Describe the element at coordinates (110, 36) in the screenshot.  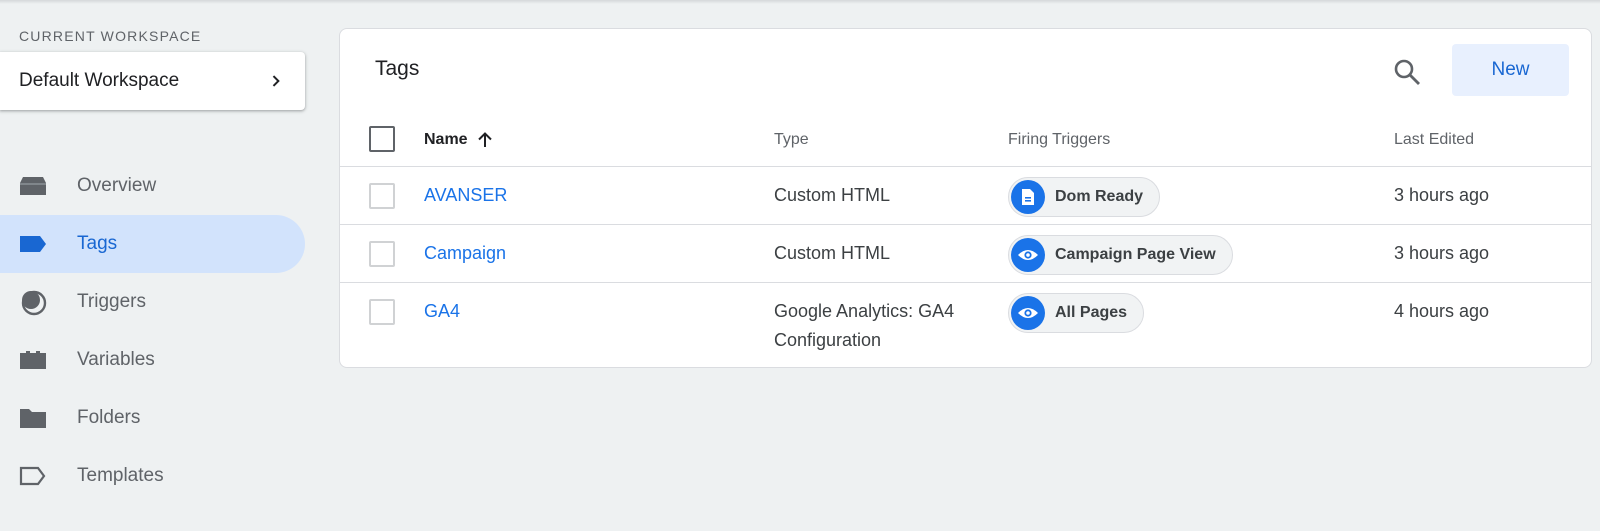
I see `workspace-section-label: CURRENT WORKSPACE` at that location.